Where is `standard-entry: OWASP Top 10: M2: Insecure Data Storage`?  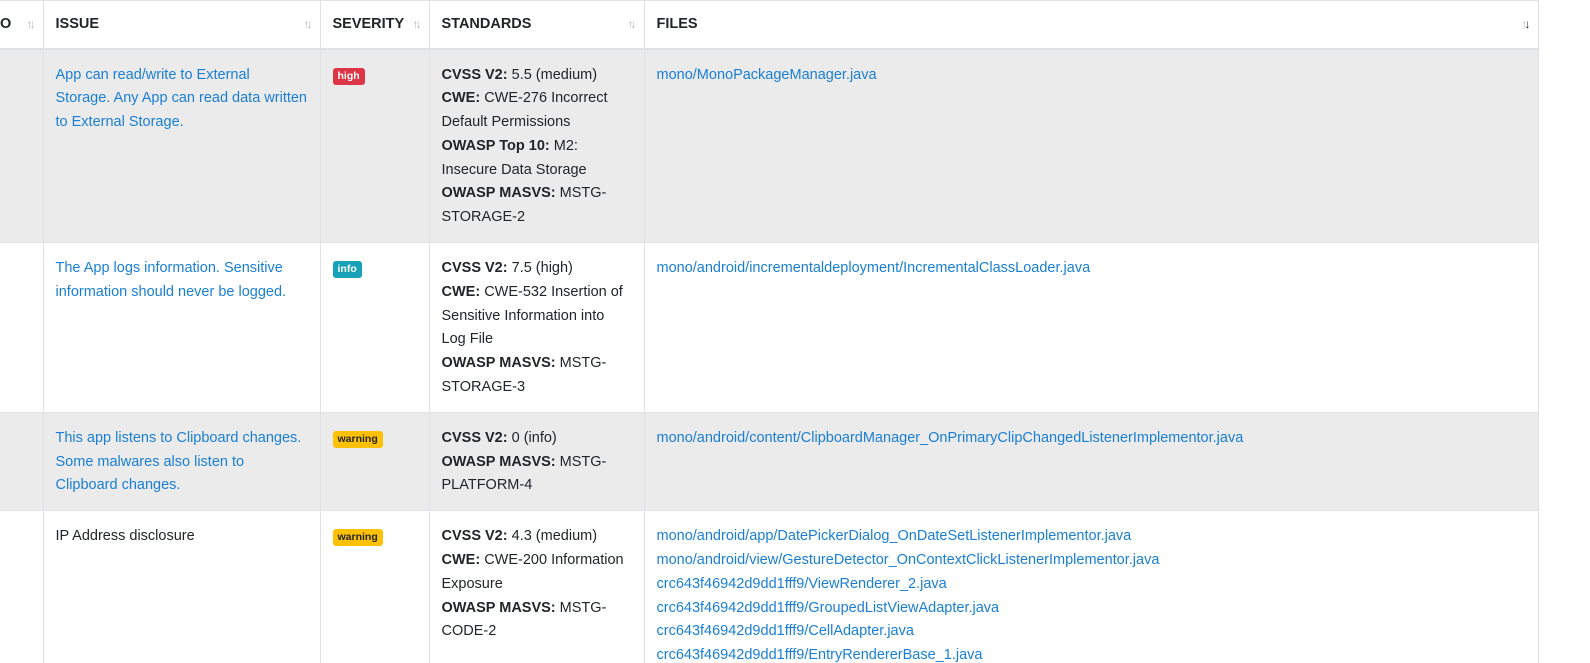
standard-entry: OWASP Top 10: M2: Insecure Data Storage is located at coordinates (537, 159).